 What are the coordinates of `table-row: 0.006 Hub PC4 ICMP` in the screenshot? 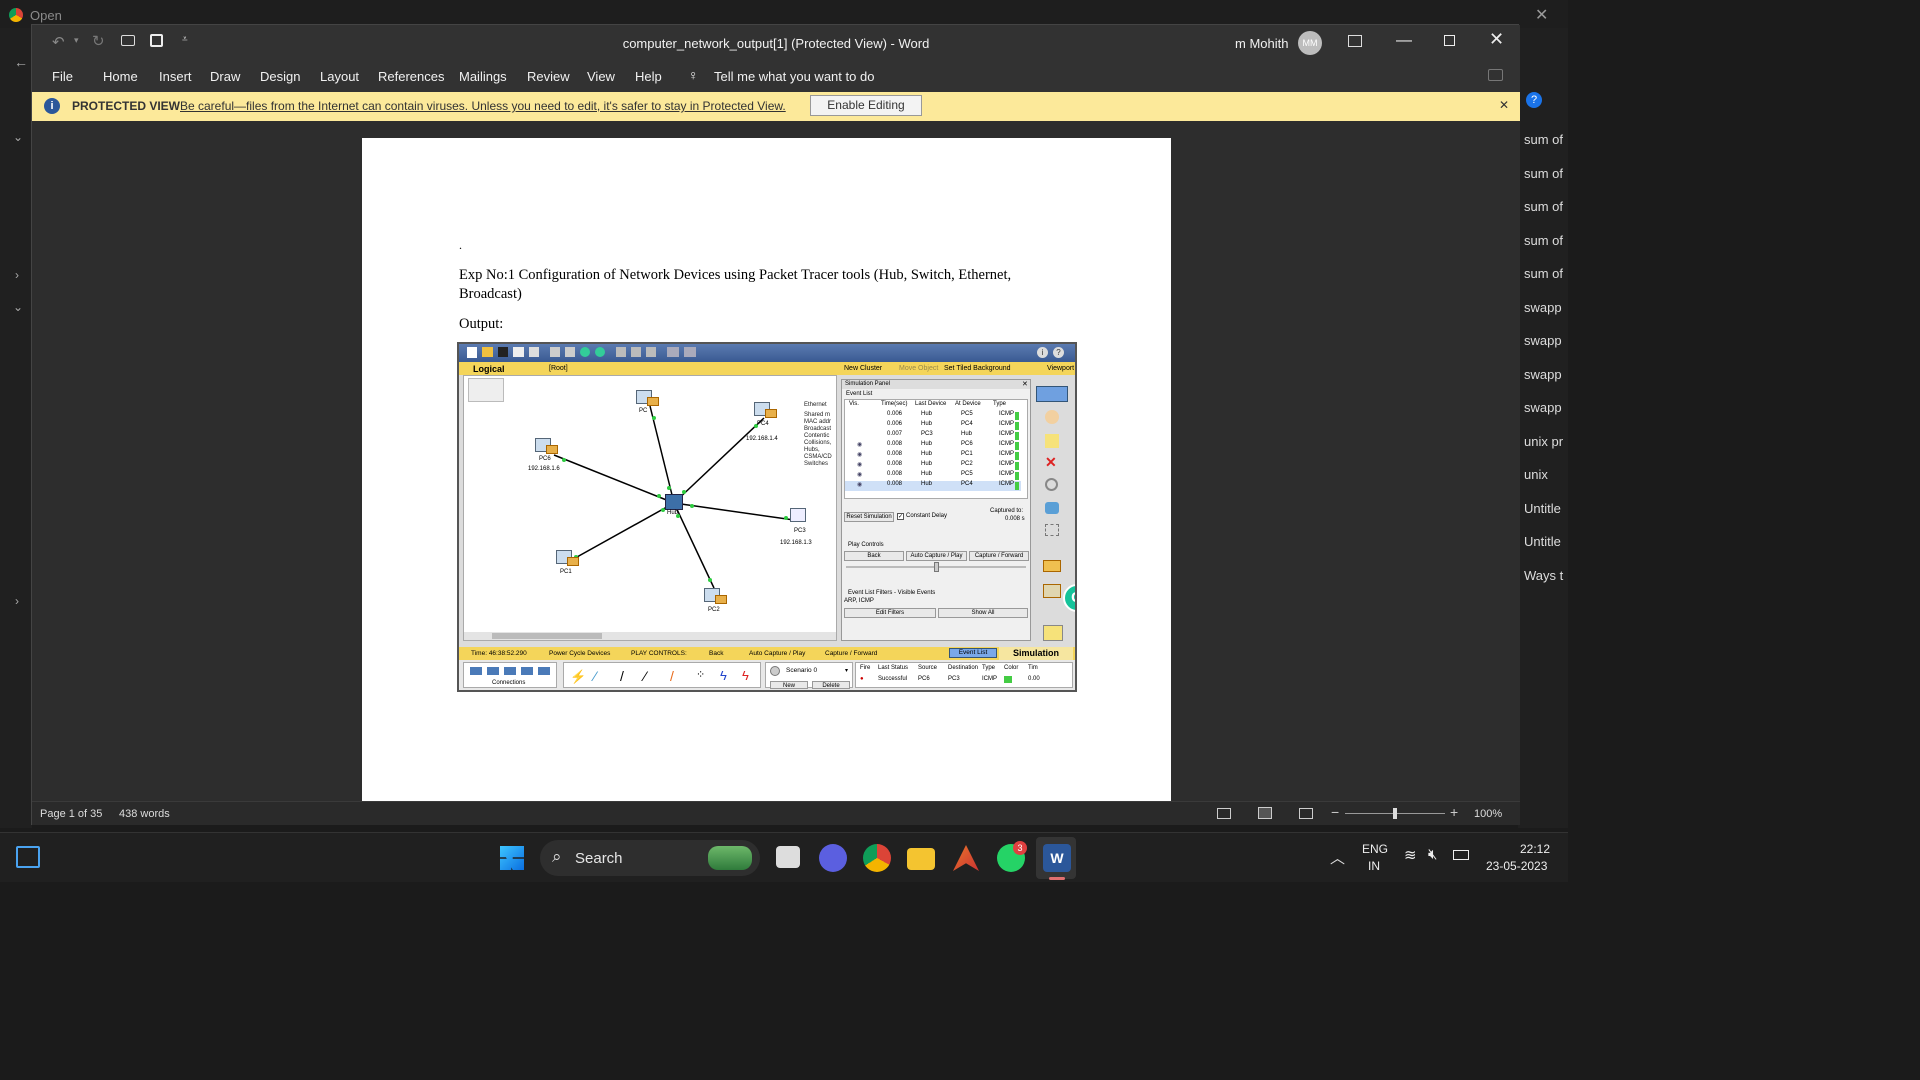 It's located at (933, 426).